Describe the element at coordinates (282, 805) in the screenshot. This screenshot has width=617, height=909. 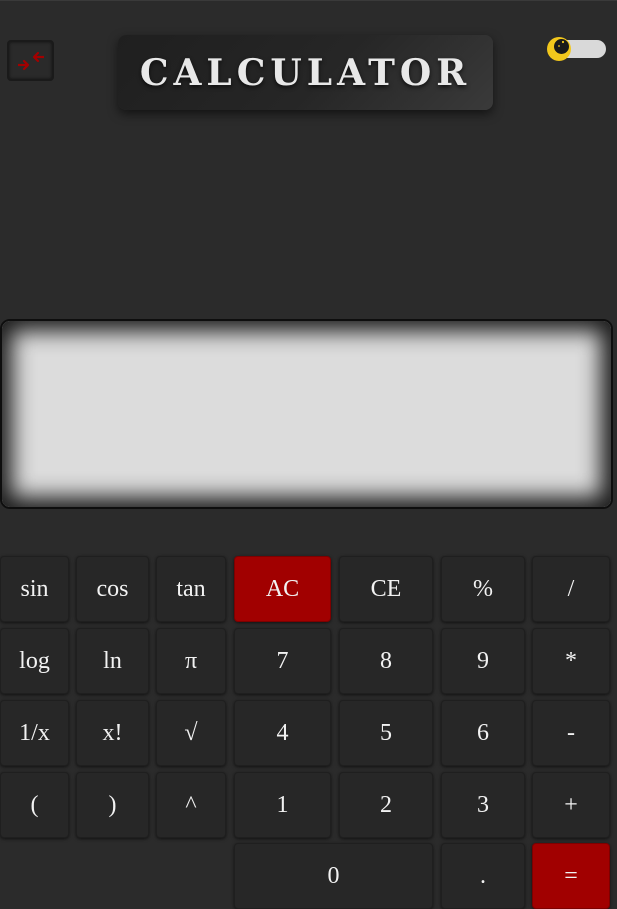
I see `digit-1-button: 1` at that location.